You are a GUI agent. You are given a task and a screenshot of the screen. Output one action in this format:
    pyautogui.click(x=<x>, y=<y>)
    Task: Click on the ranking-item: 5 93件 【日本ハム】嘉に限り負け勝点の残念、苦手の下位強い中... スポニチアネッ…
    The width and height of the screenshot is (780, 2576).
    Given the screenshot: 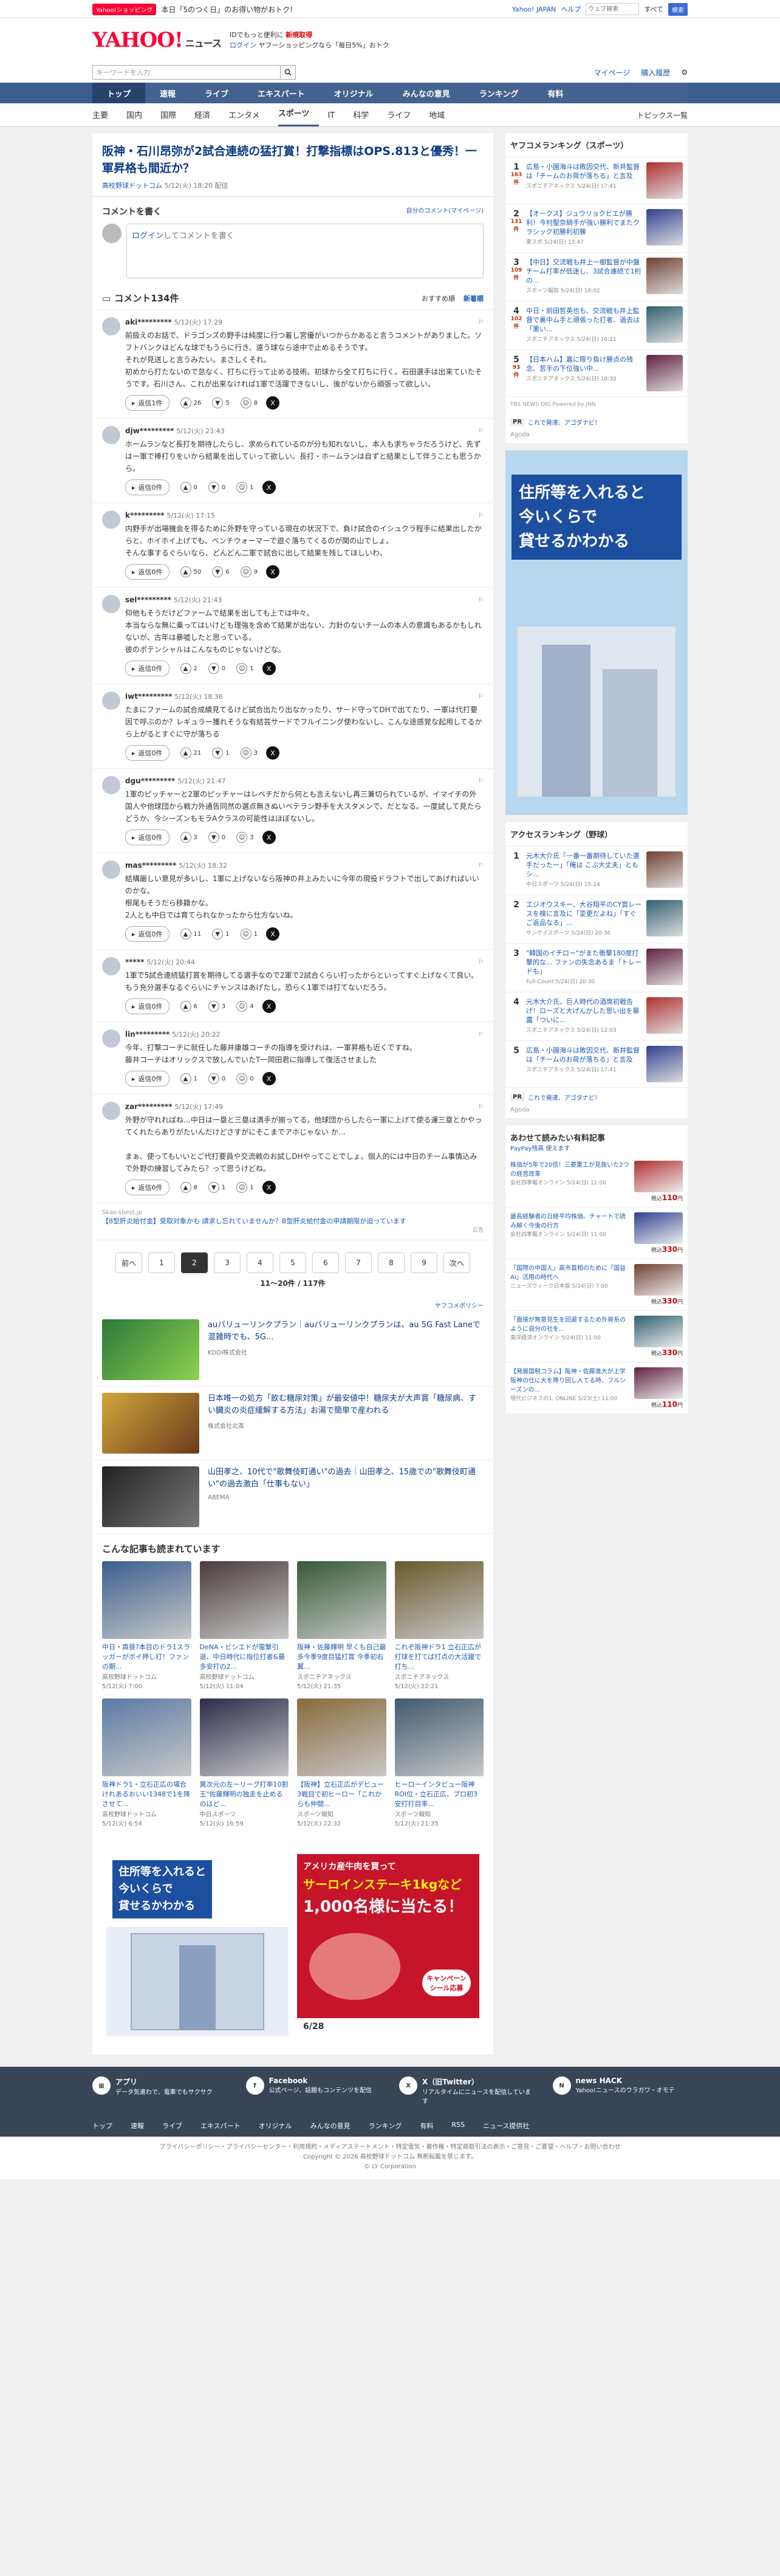 What is the action you would take?
    pyautogui.click(x=596, y=373)
    